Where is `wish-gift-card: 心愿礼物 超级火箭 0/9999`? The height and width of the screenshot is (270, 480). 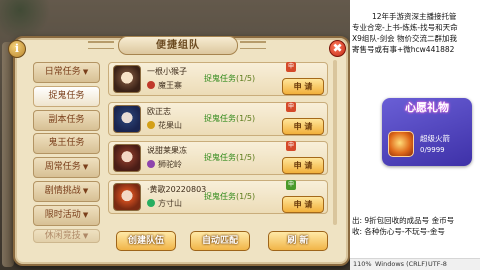
wish-gift-card: 心愿礼物 超级火箭 0/9999 is located at coordinates (427, 132).